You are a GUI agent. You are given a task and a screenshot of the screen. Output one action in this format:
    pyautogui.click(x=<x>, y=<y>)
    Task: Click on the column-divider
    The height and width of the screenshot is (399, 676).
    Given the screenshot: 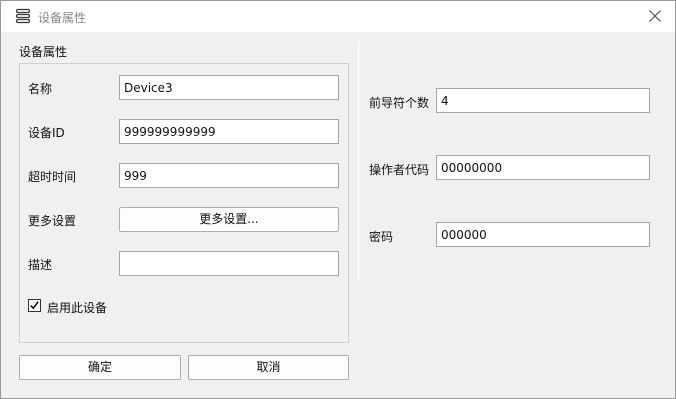 What is the action you would take?
    pyautogui.click(x=358, y=162)
    